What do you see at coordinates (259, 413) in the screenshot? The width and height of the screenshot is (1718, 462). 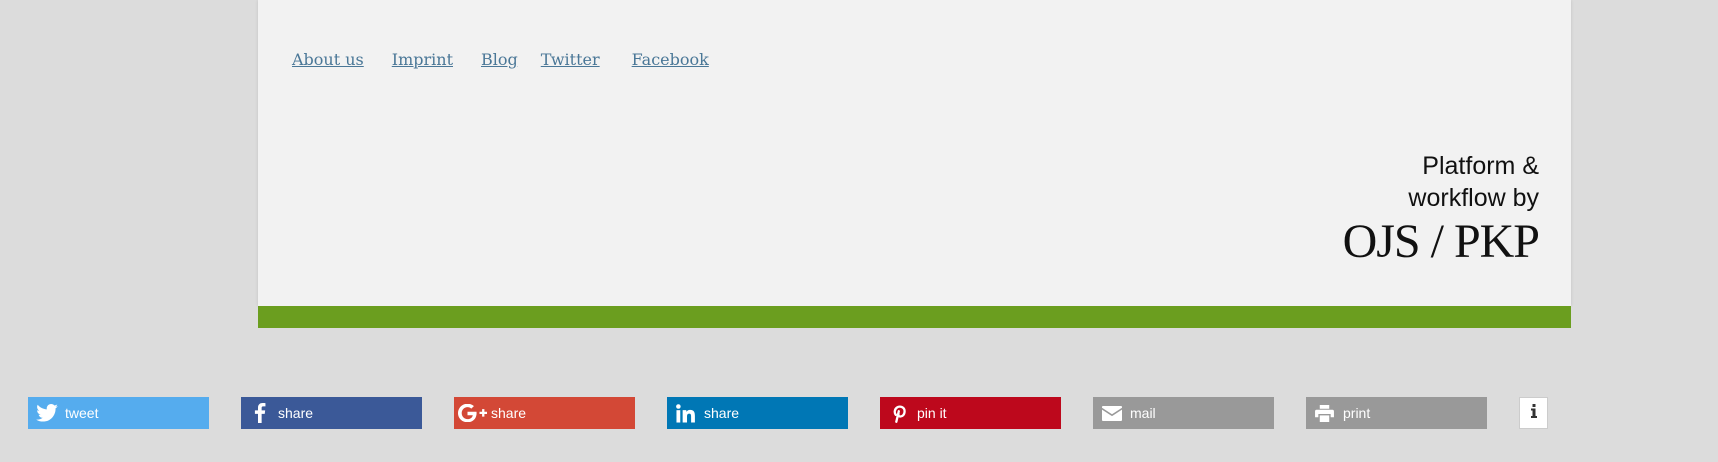 I see `facebook-f-icon` at bounding box center [259, 413].